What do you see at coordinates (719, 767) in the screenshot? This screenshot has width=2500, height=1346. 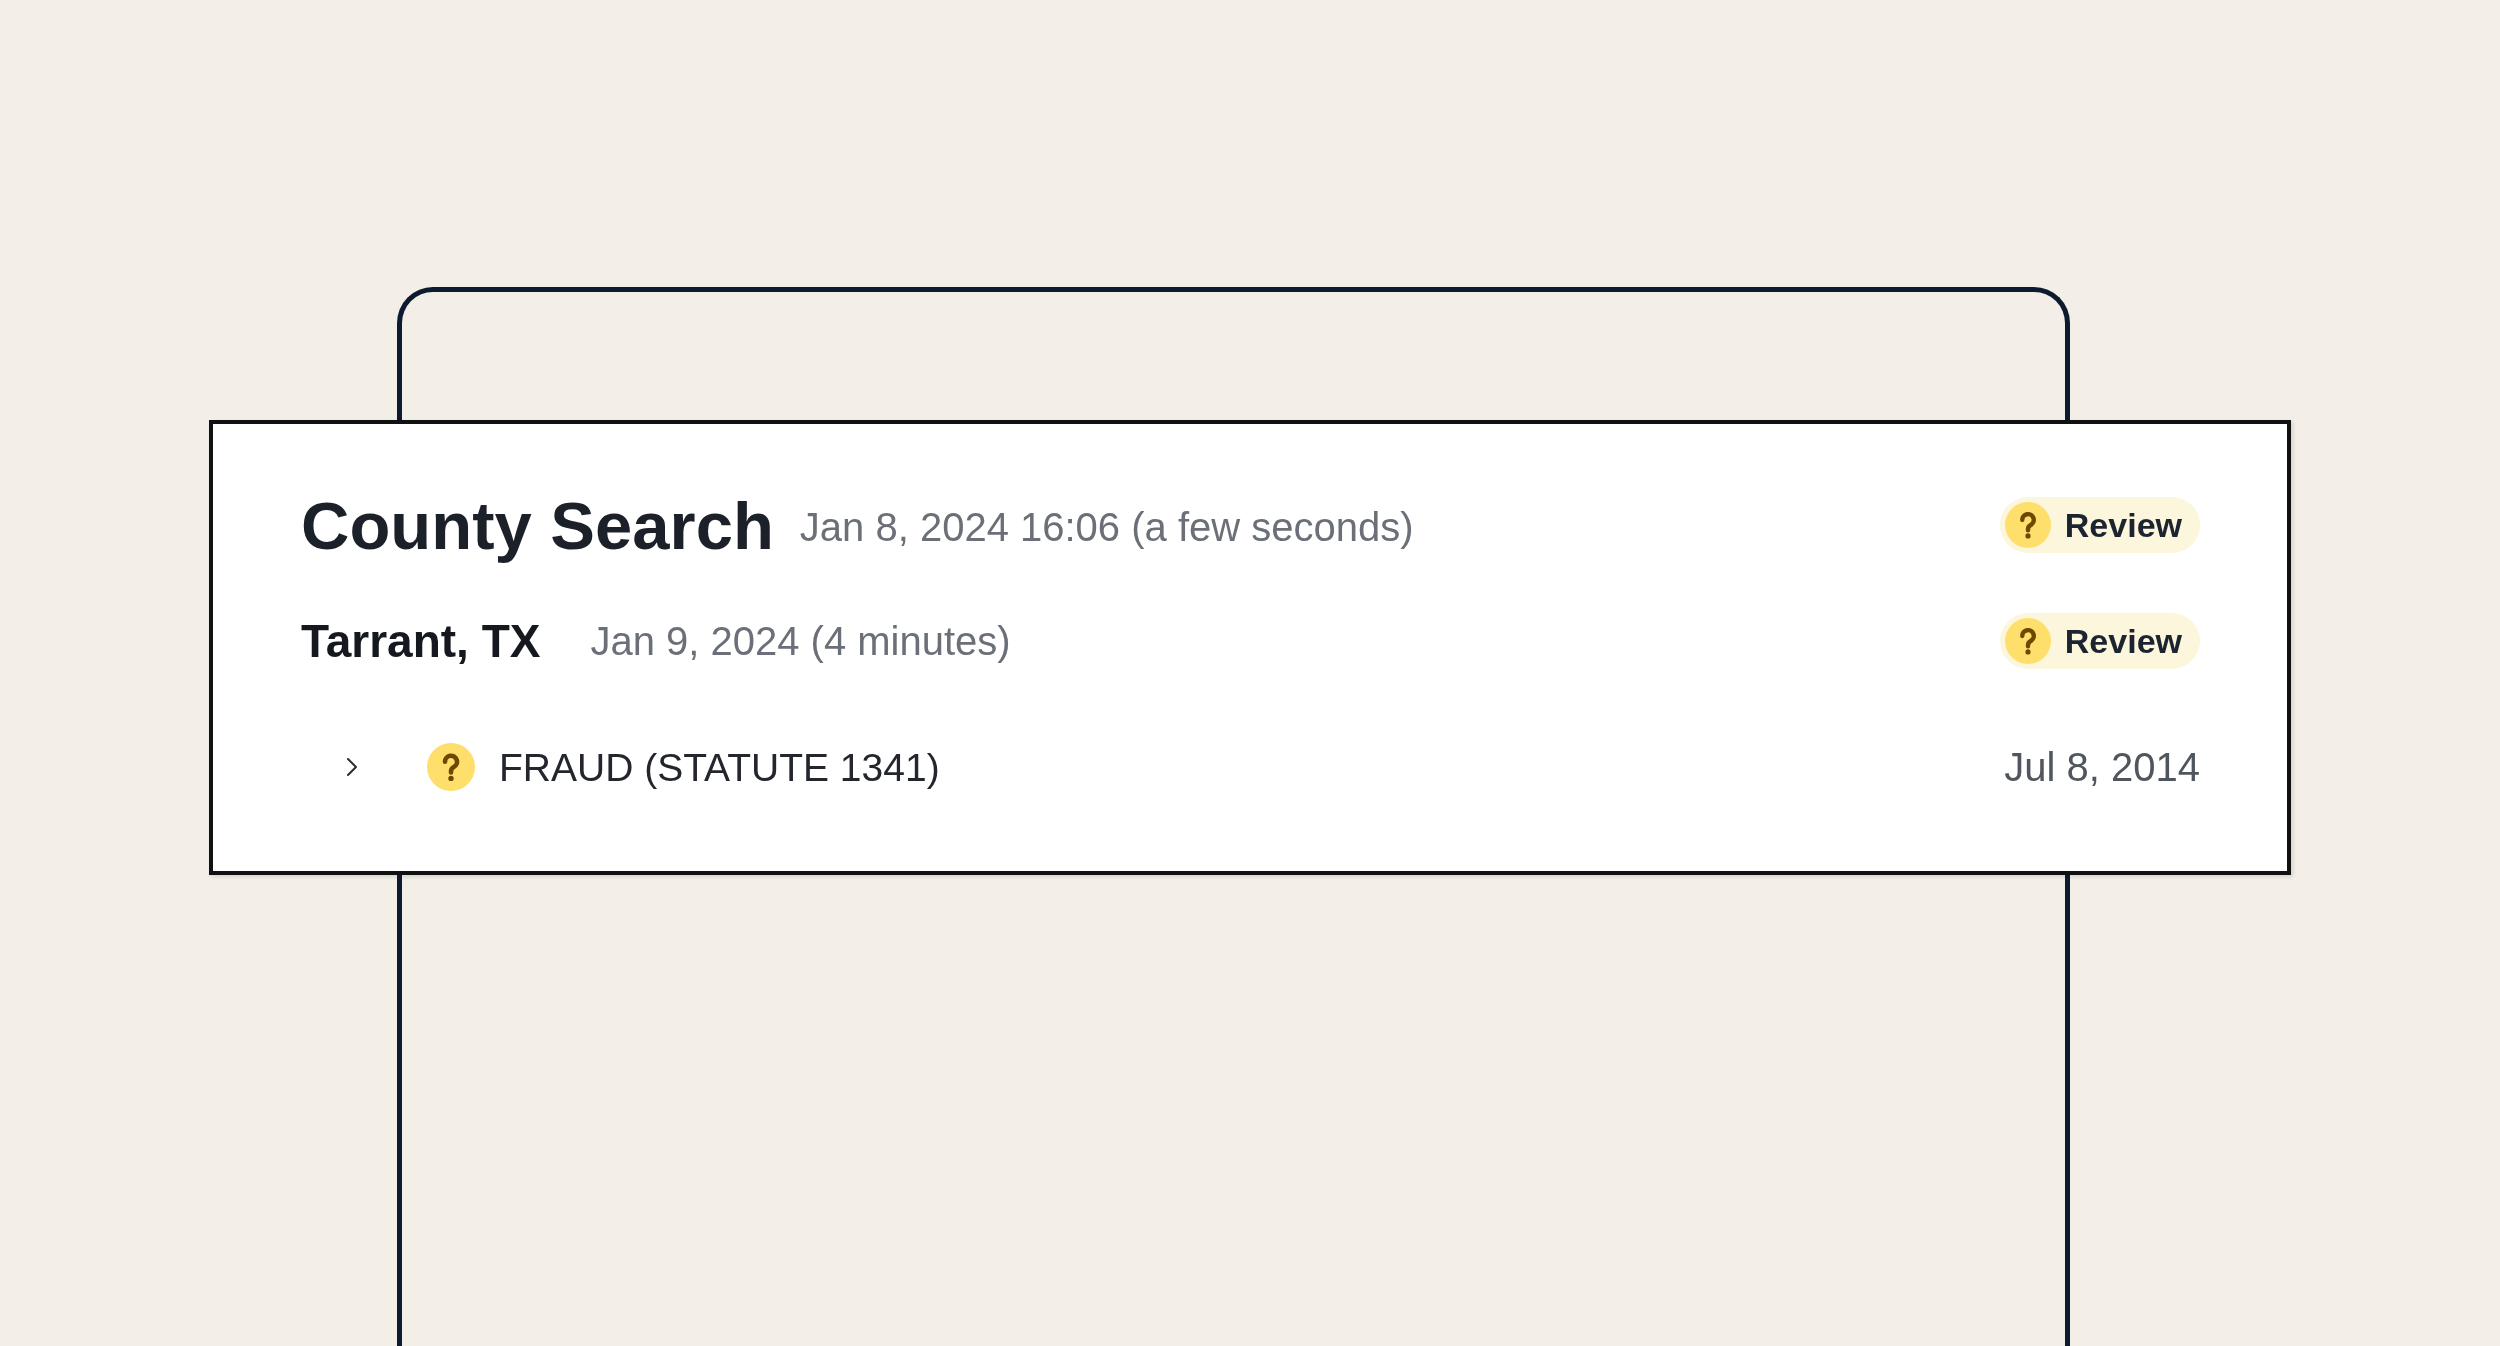 I see `record-title: FRAUD (STATUTE 1341)` at bounding box center [719, 767].